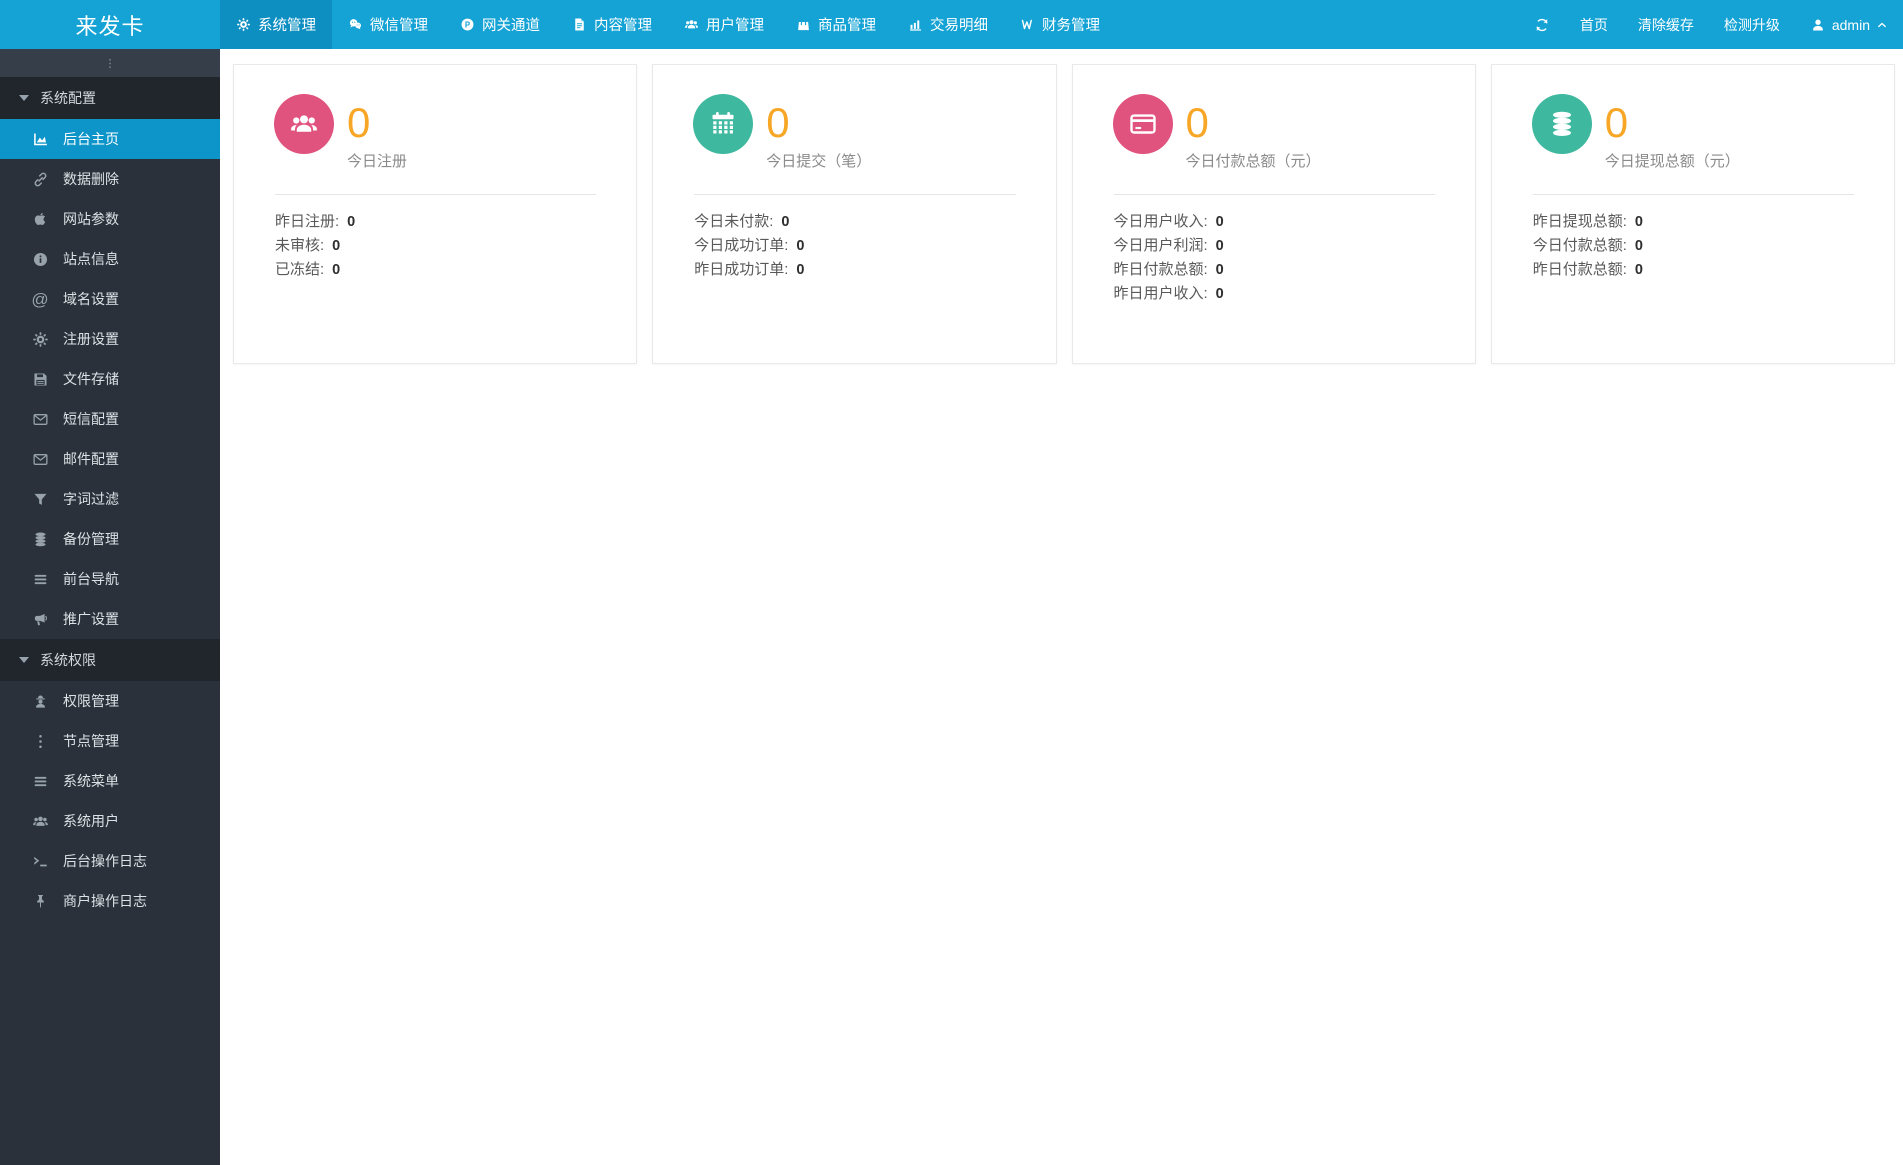 This screenshot has height=1165, width=1903. I want to click on sidebar-item-node-management: 节点管理, so click(110, 741).